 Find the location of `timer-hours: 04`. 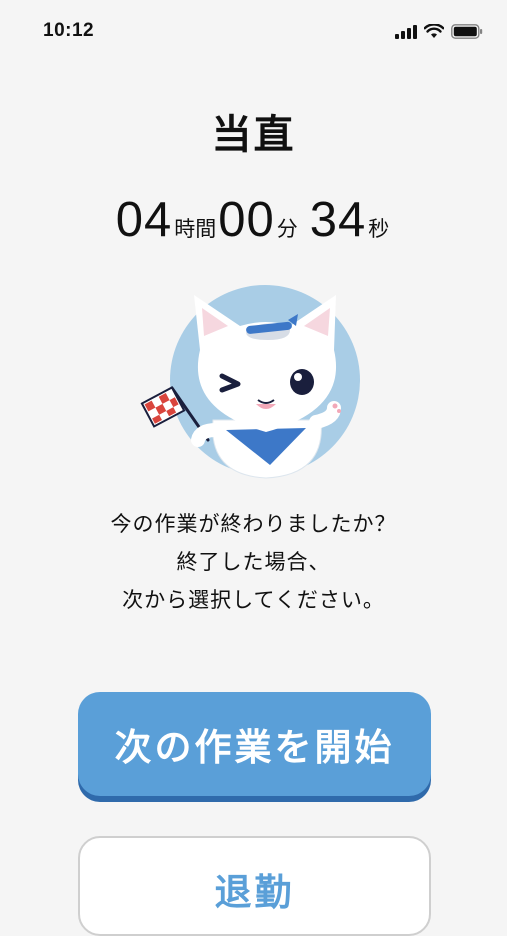

timer-hours: 04 is located at coordinates (144, 220).